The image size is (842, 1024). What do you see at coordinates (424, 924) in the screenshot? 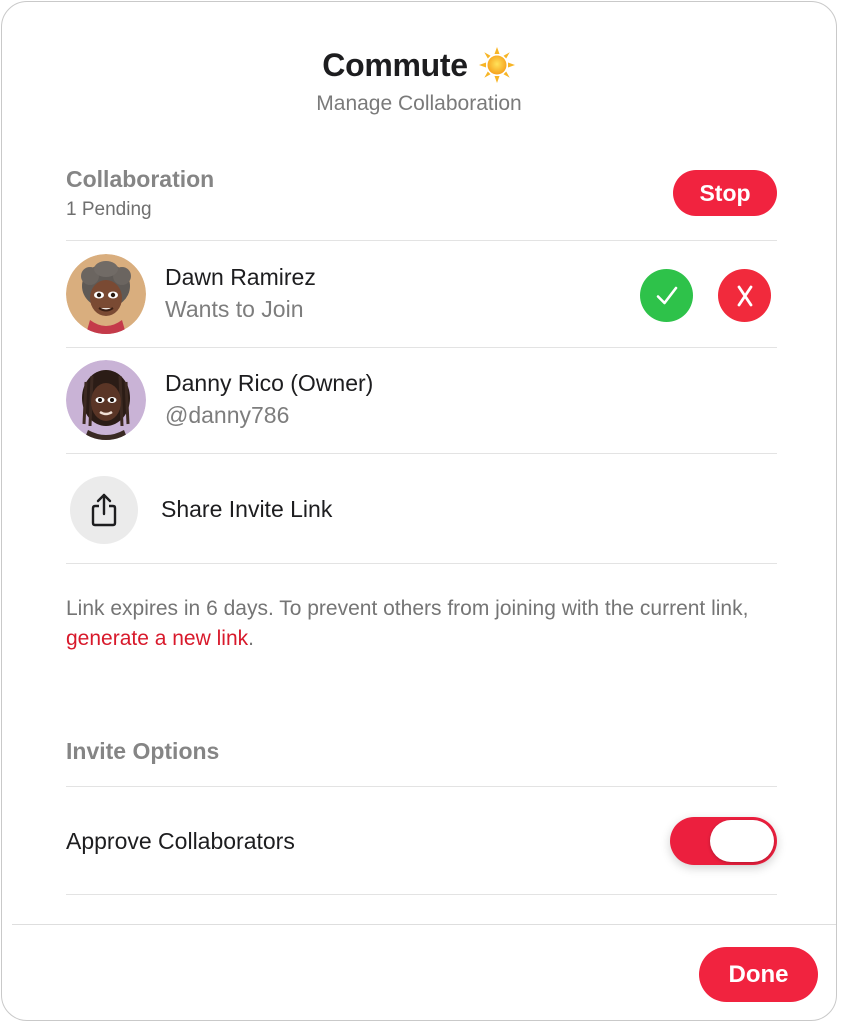
I see `footer-divider` at bounding box center [424, 924].